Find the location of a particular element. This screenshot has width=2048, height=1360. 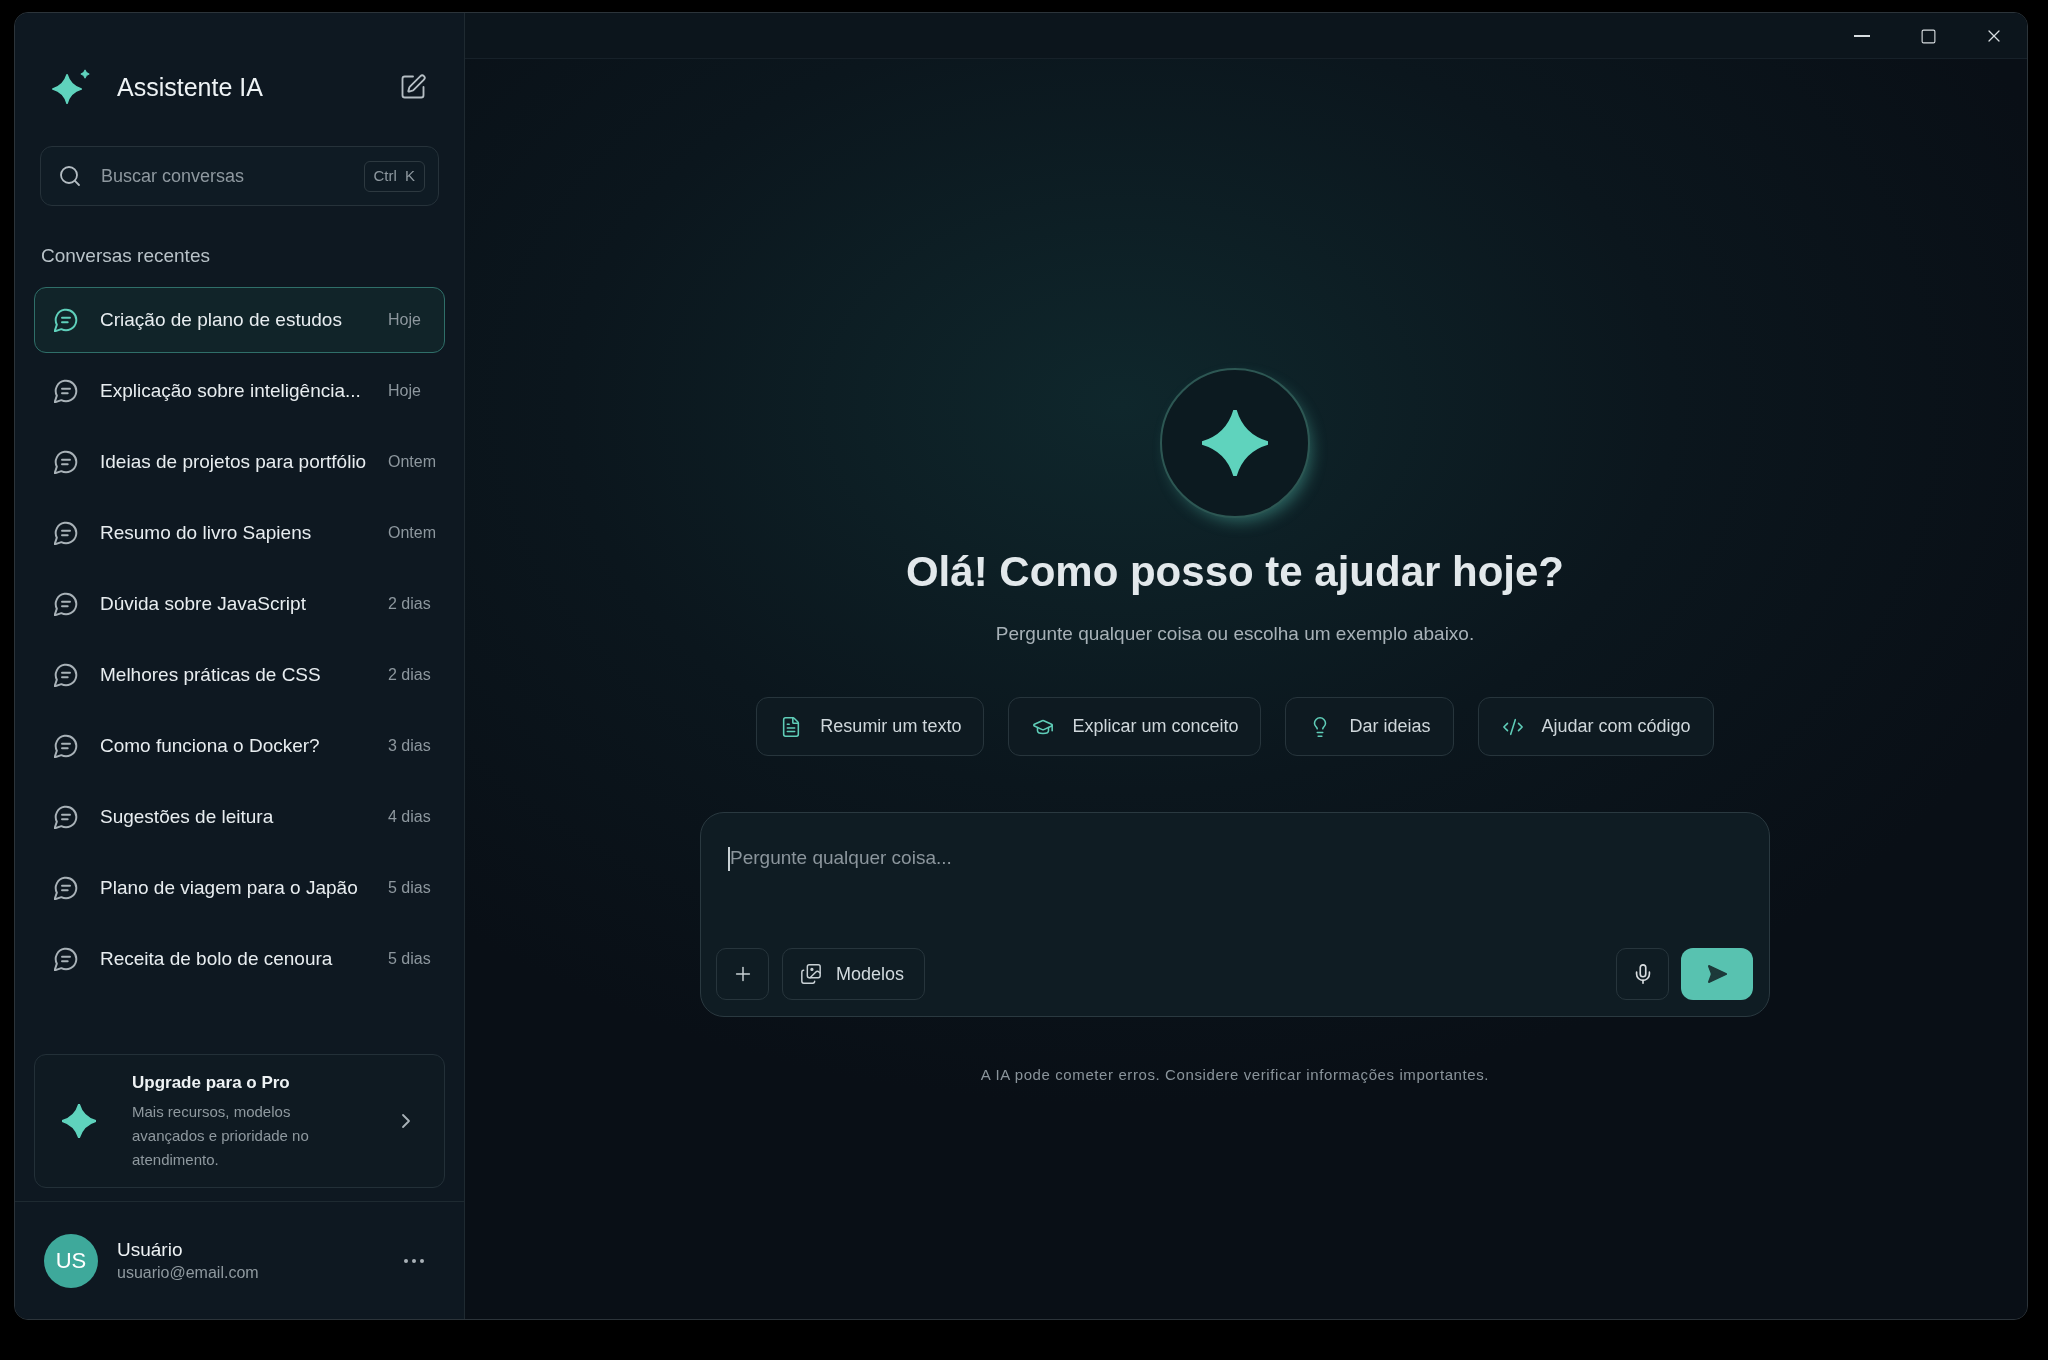

minimize-icon is located at coordinates (1862, 36).